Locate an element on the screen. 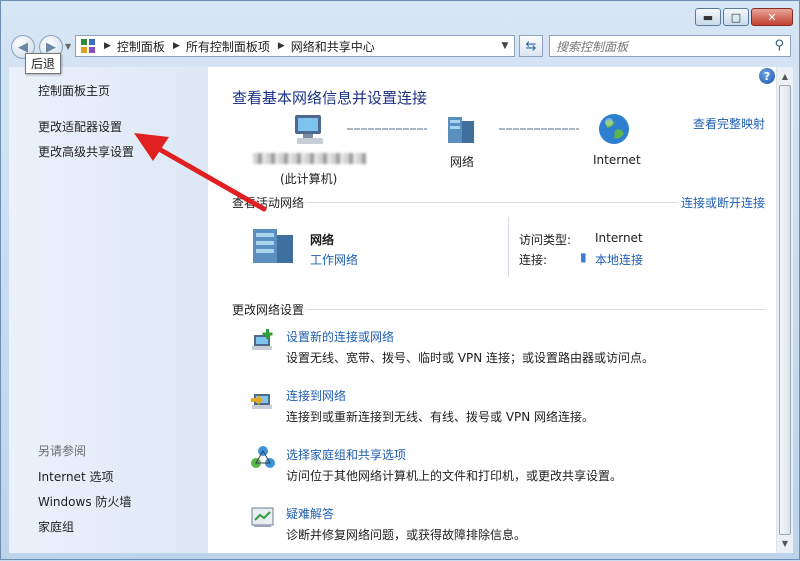  new-connection-icon is located at coordinates (263, 340).